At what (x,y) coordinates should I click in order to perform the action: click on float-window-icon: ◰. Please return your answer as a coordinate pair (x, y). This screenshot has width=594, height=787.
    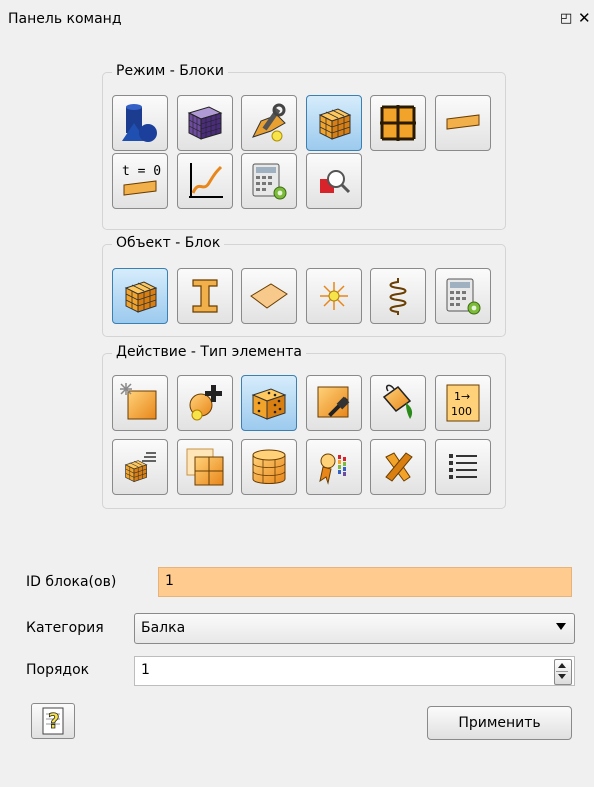
    Looking at the image, I should click on (566, 18).